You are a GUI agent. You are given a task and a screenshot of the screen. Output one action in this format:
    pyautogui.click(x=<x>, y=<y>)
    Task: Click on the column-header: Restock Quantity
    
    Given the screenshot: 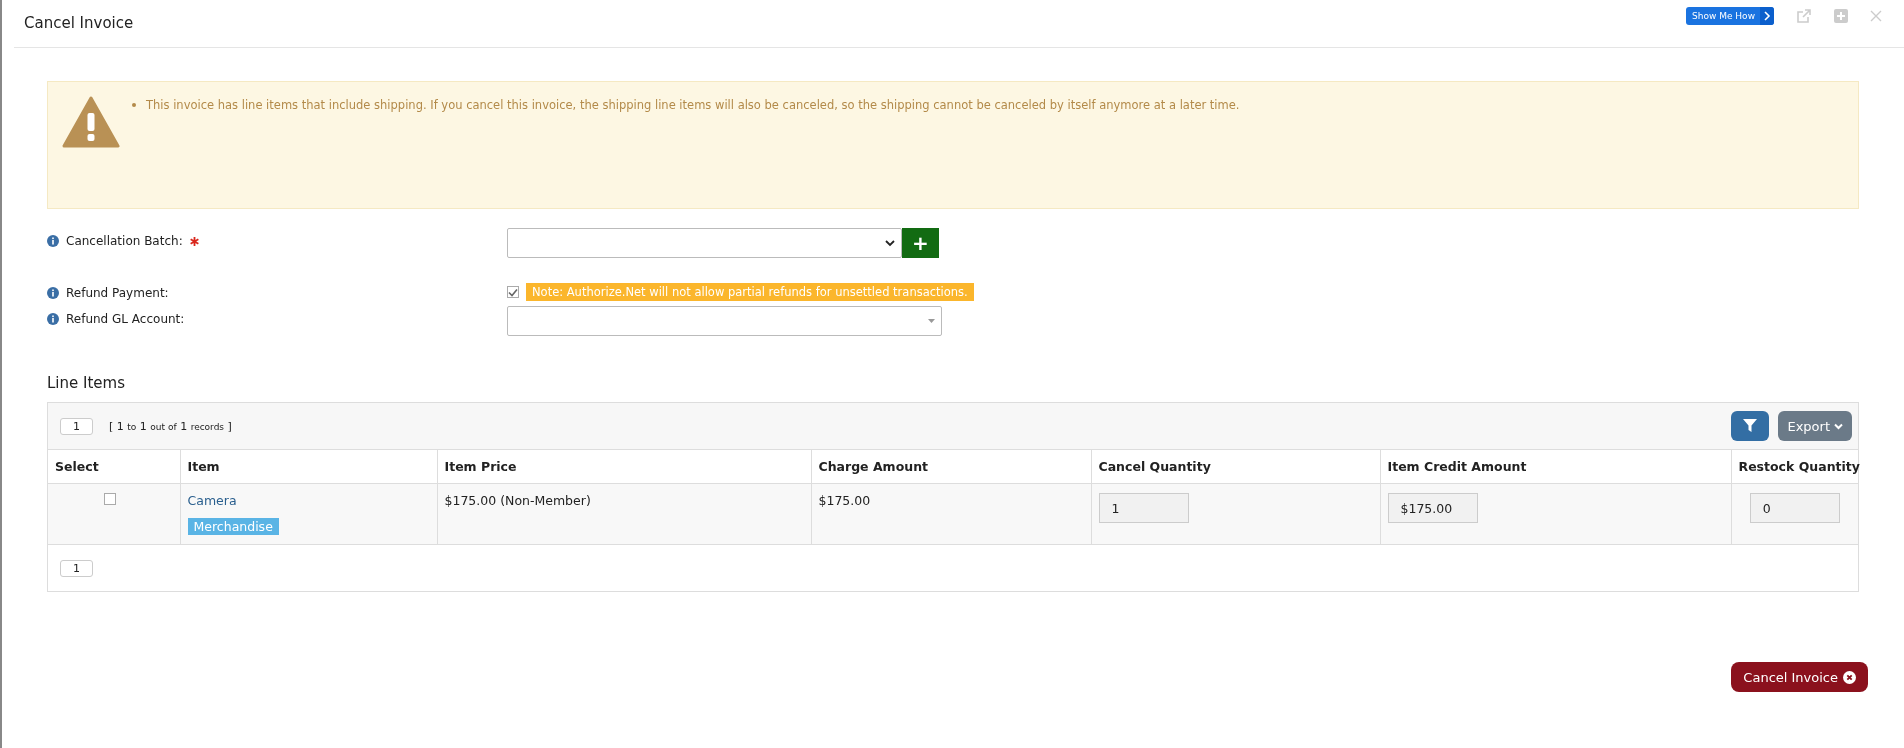 What is the action you would take?
    pyautogui.click(x=1794, y=467)
    